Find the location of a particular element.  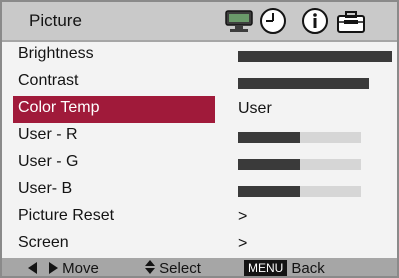

select-hint: Select is located at coordinates (173, 268).